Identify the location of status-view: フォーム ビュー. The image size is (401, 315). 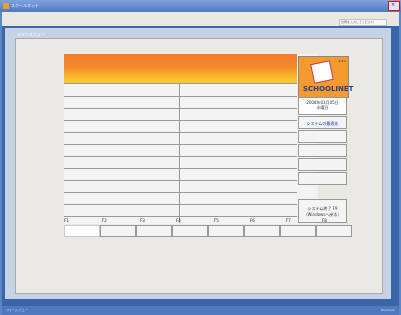
(17, 310).